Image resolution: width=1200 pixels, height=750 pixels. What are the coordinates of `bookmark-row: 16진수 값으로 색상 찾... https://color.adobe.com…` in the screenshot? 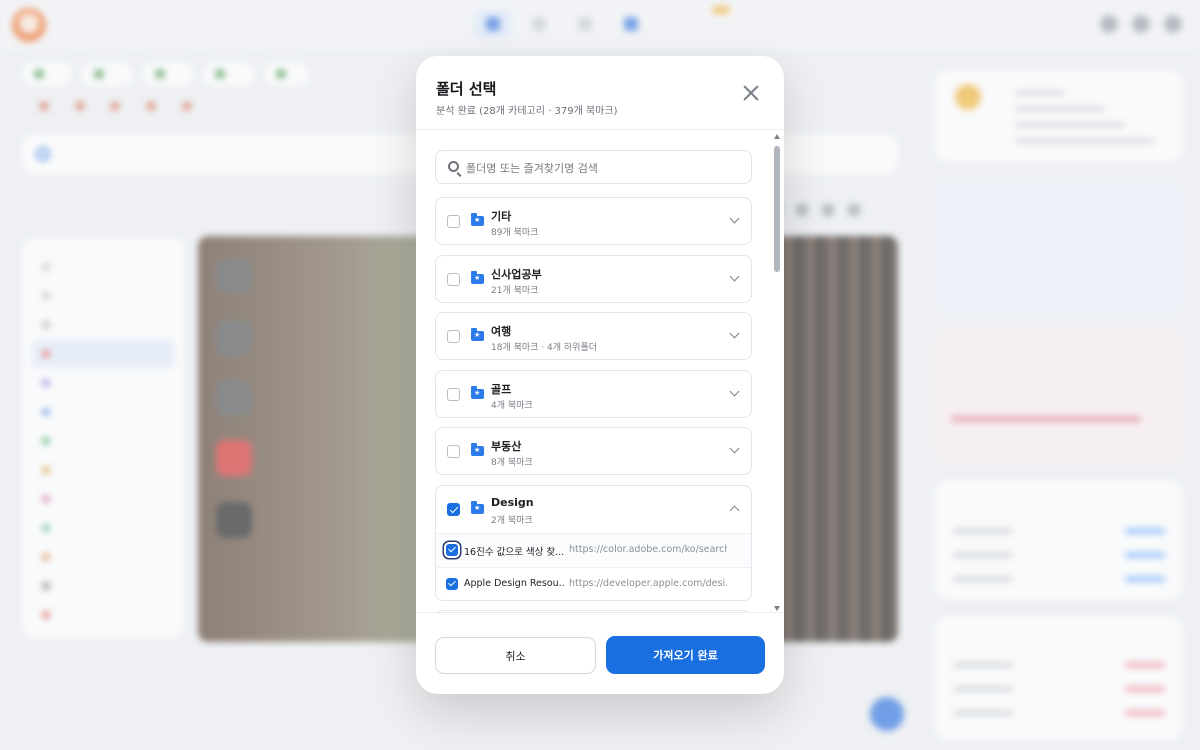 It's located at (593, 550).